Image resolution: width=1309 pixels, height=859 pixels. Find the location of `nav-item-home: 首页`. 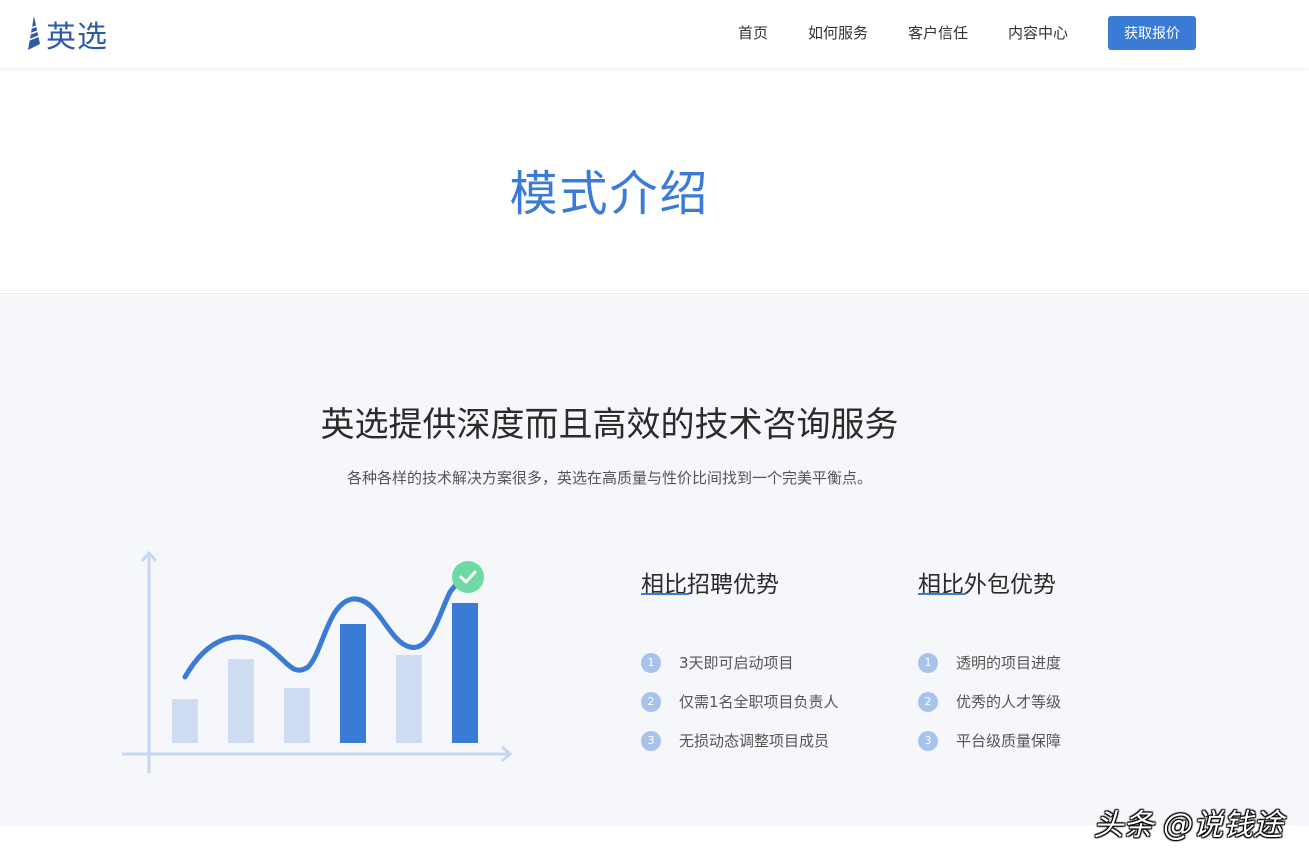

nav-item-home: 首页 is located at coordinates (753, 33).